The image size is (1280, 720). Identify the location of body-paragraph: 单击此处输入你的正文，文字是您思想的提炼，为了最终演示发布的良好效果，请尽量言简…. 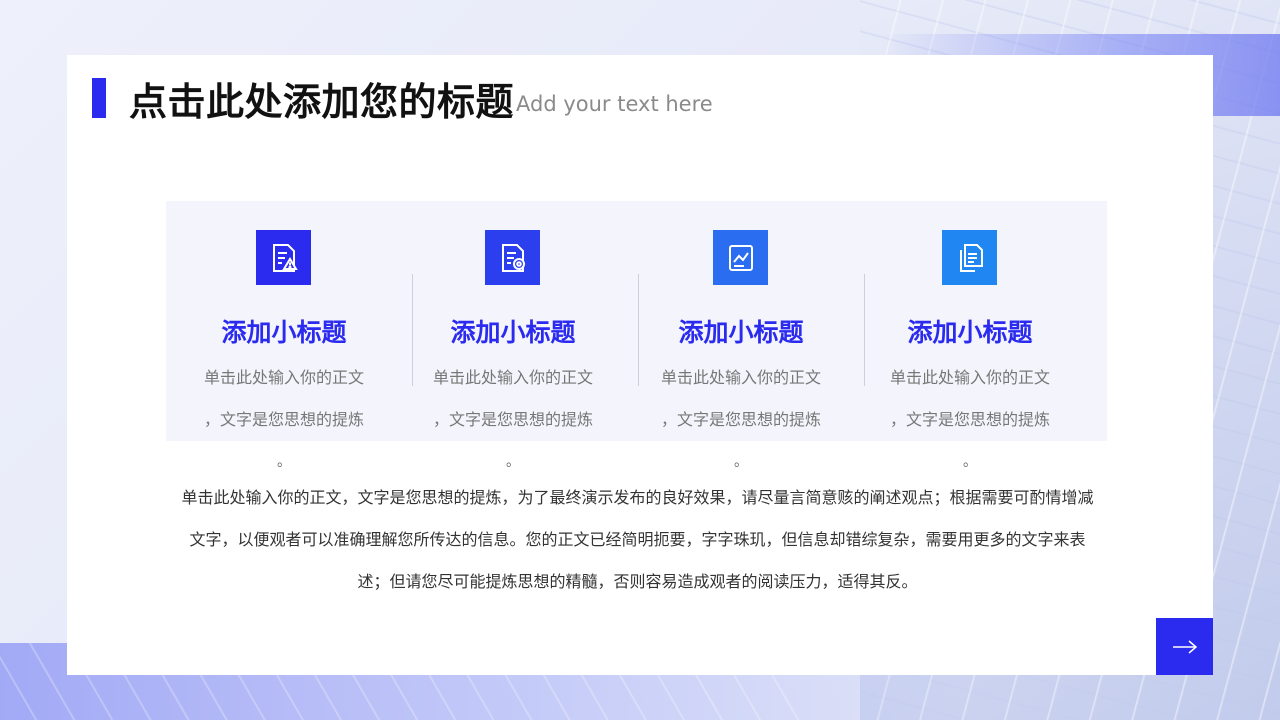
(637, 540).